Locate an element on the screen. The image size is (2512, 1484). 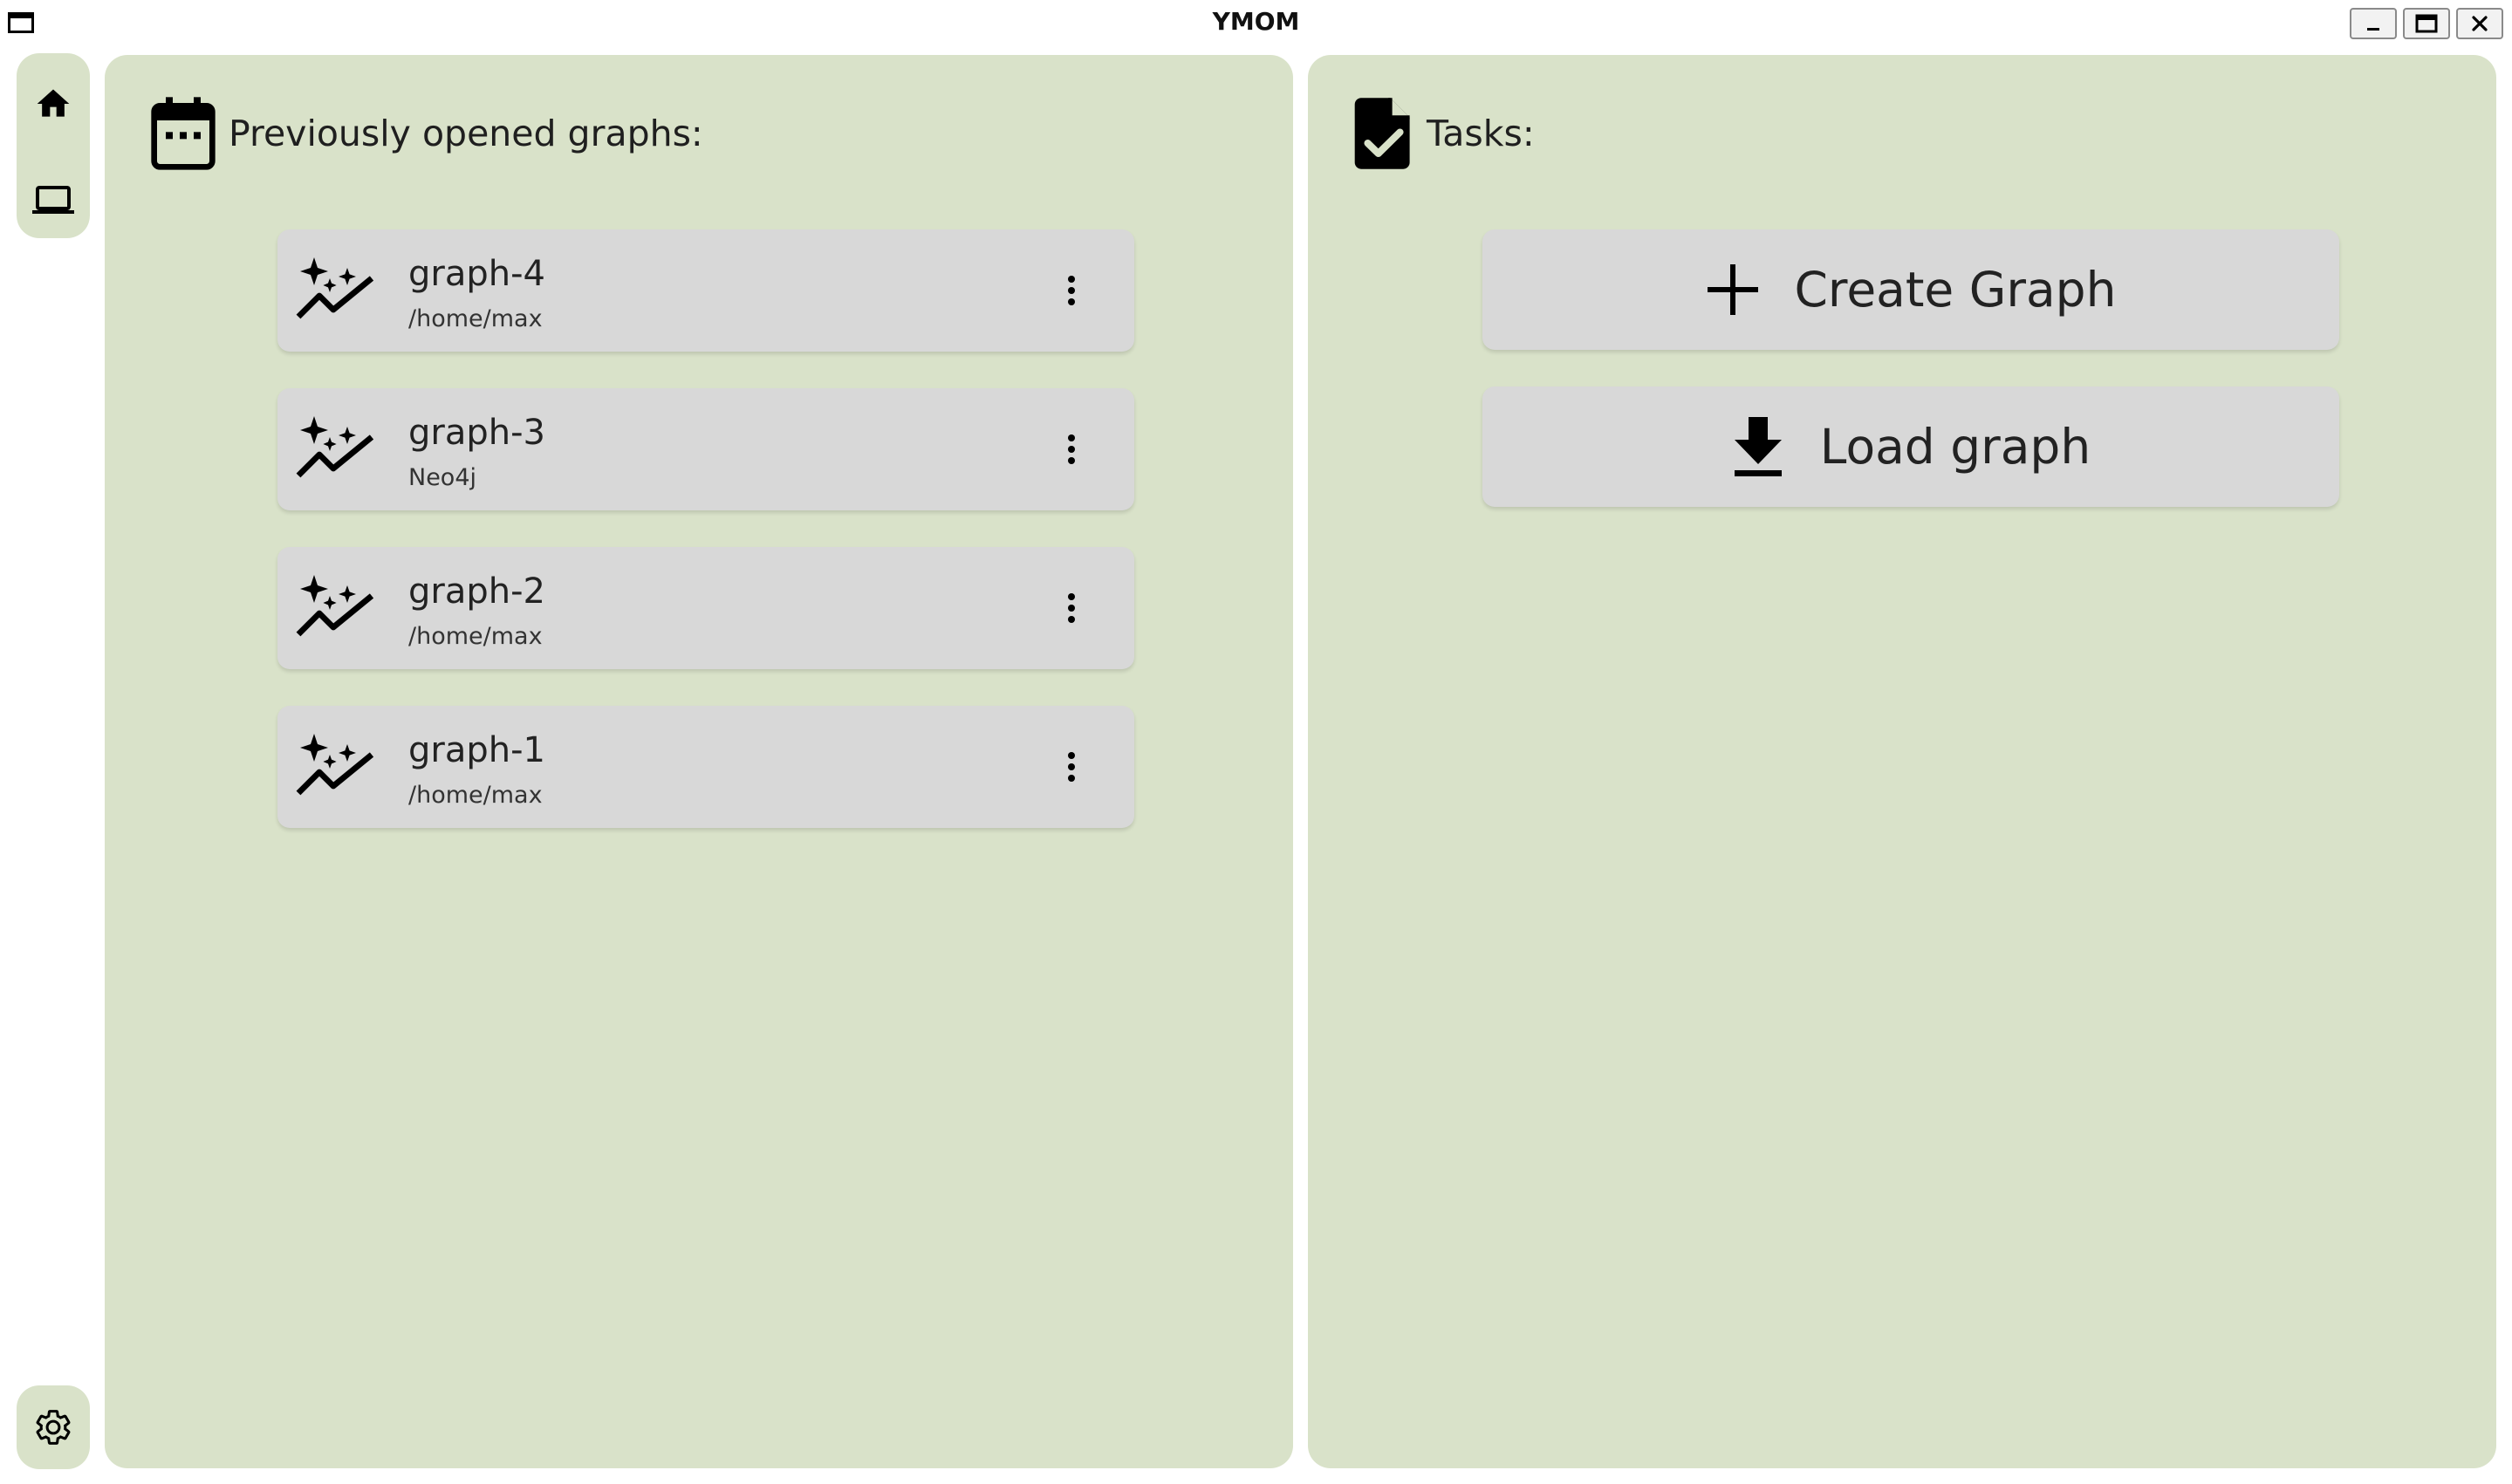
graph-card: graph-4 /home/max is located at coordinates (705, 290).